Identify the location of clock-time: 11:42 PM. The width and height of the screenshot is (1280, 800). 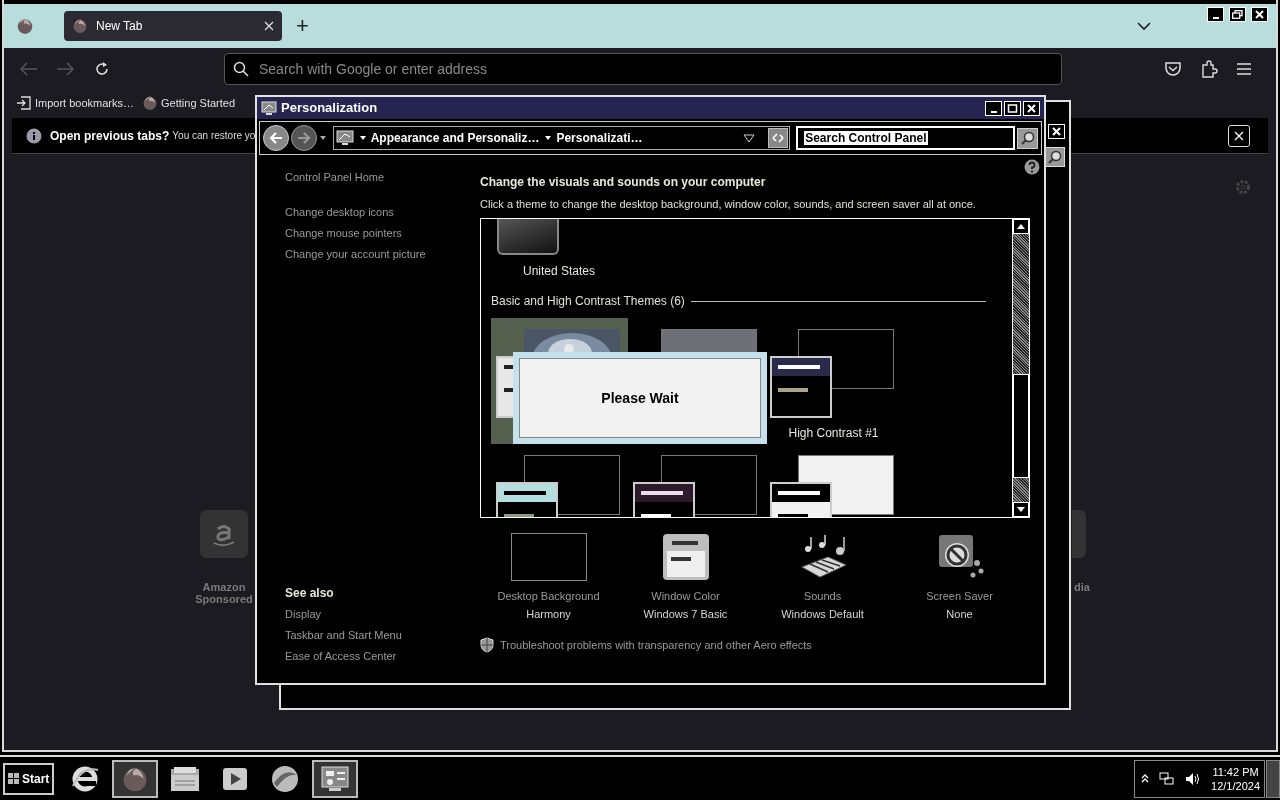
(1235, 771).